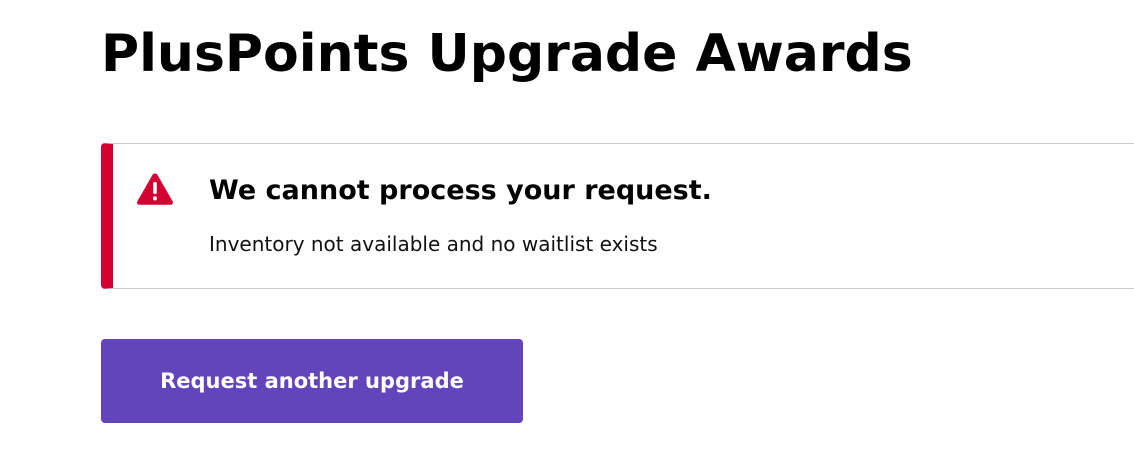 The image size is (1134, 460). Describe the element at coordinates (312, 381) in the screenshot. I see `request-another-upgrade-button: Request another upgrade` at that location.